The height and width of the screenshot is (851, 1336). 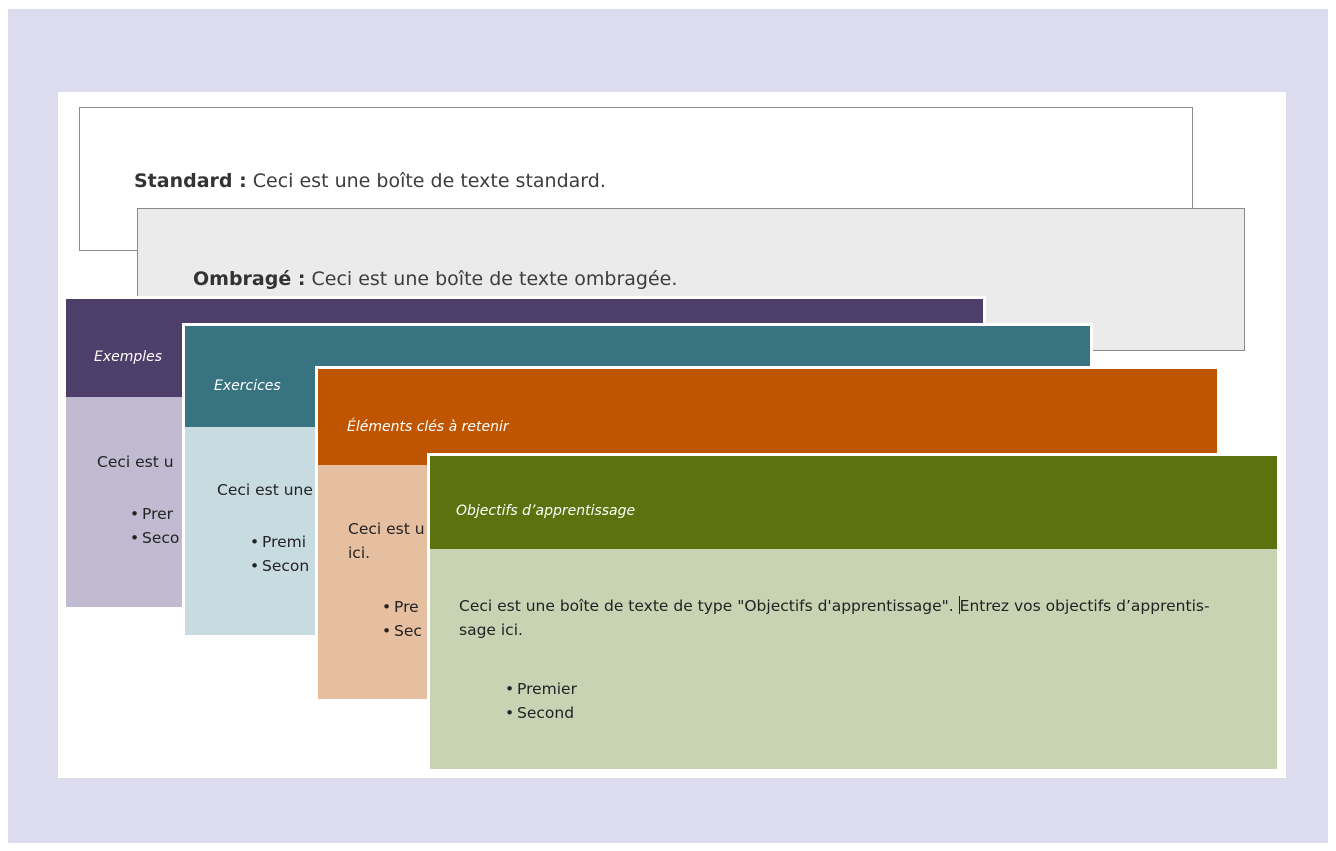 I want to click on exercises-list: Premi Secon, so click(x=279, y=554).